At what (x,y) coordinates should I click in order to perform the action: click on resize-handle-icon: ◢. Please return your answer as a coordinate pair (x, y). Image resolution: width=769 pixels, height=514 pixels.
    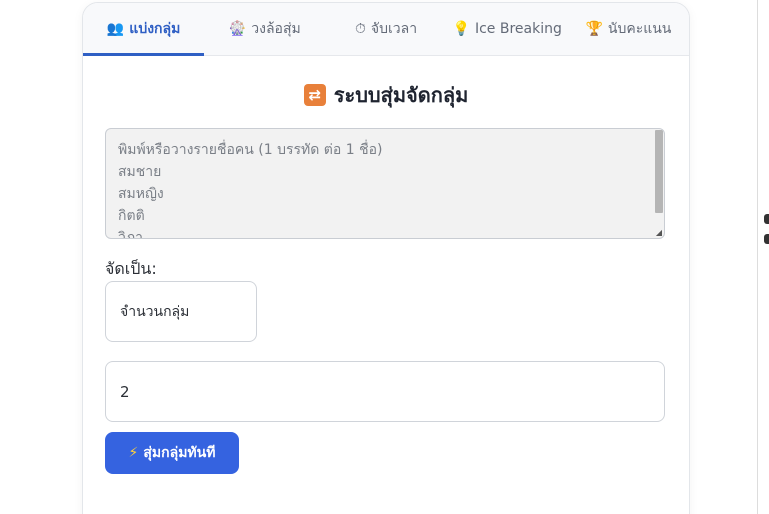
    Looking at the image, I should click on (659, 233).